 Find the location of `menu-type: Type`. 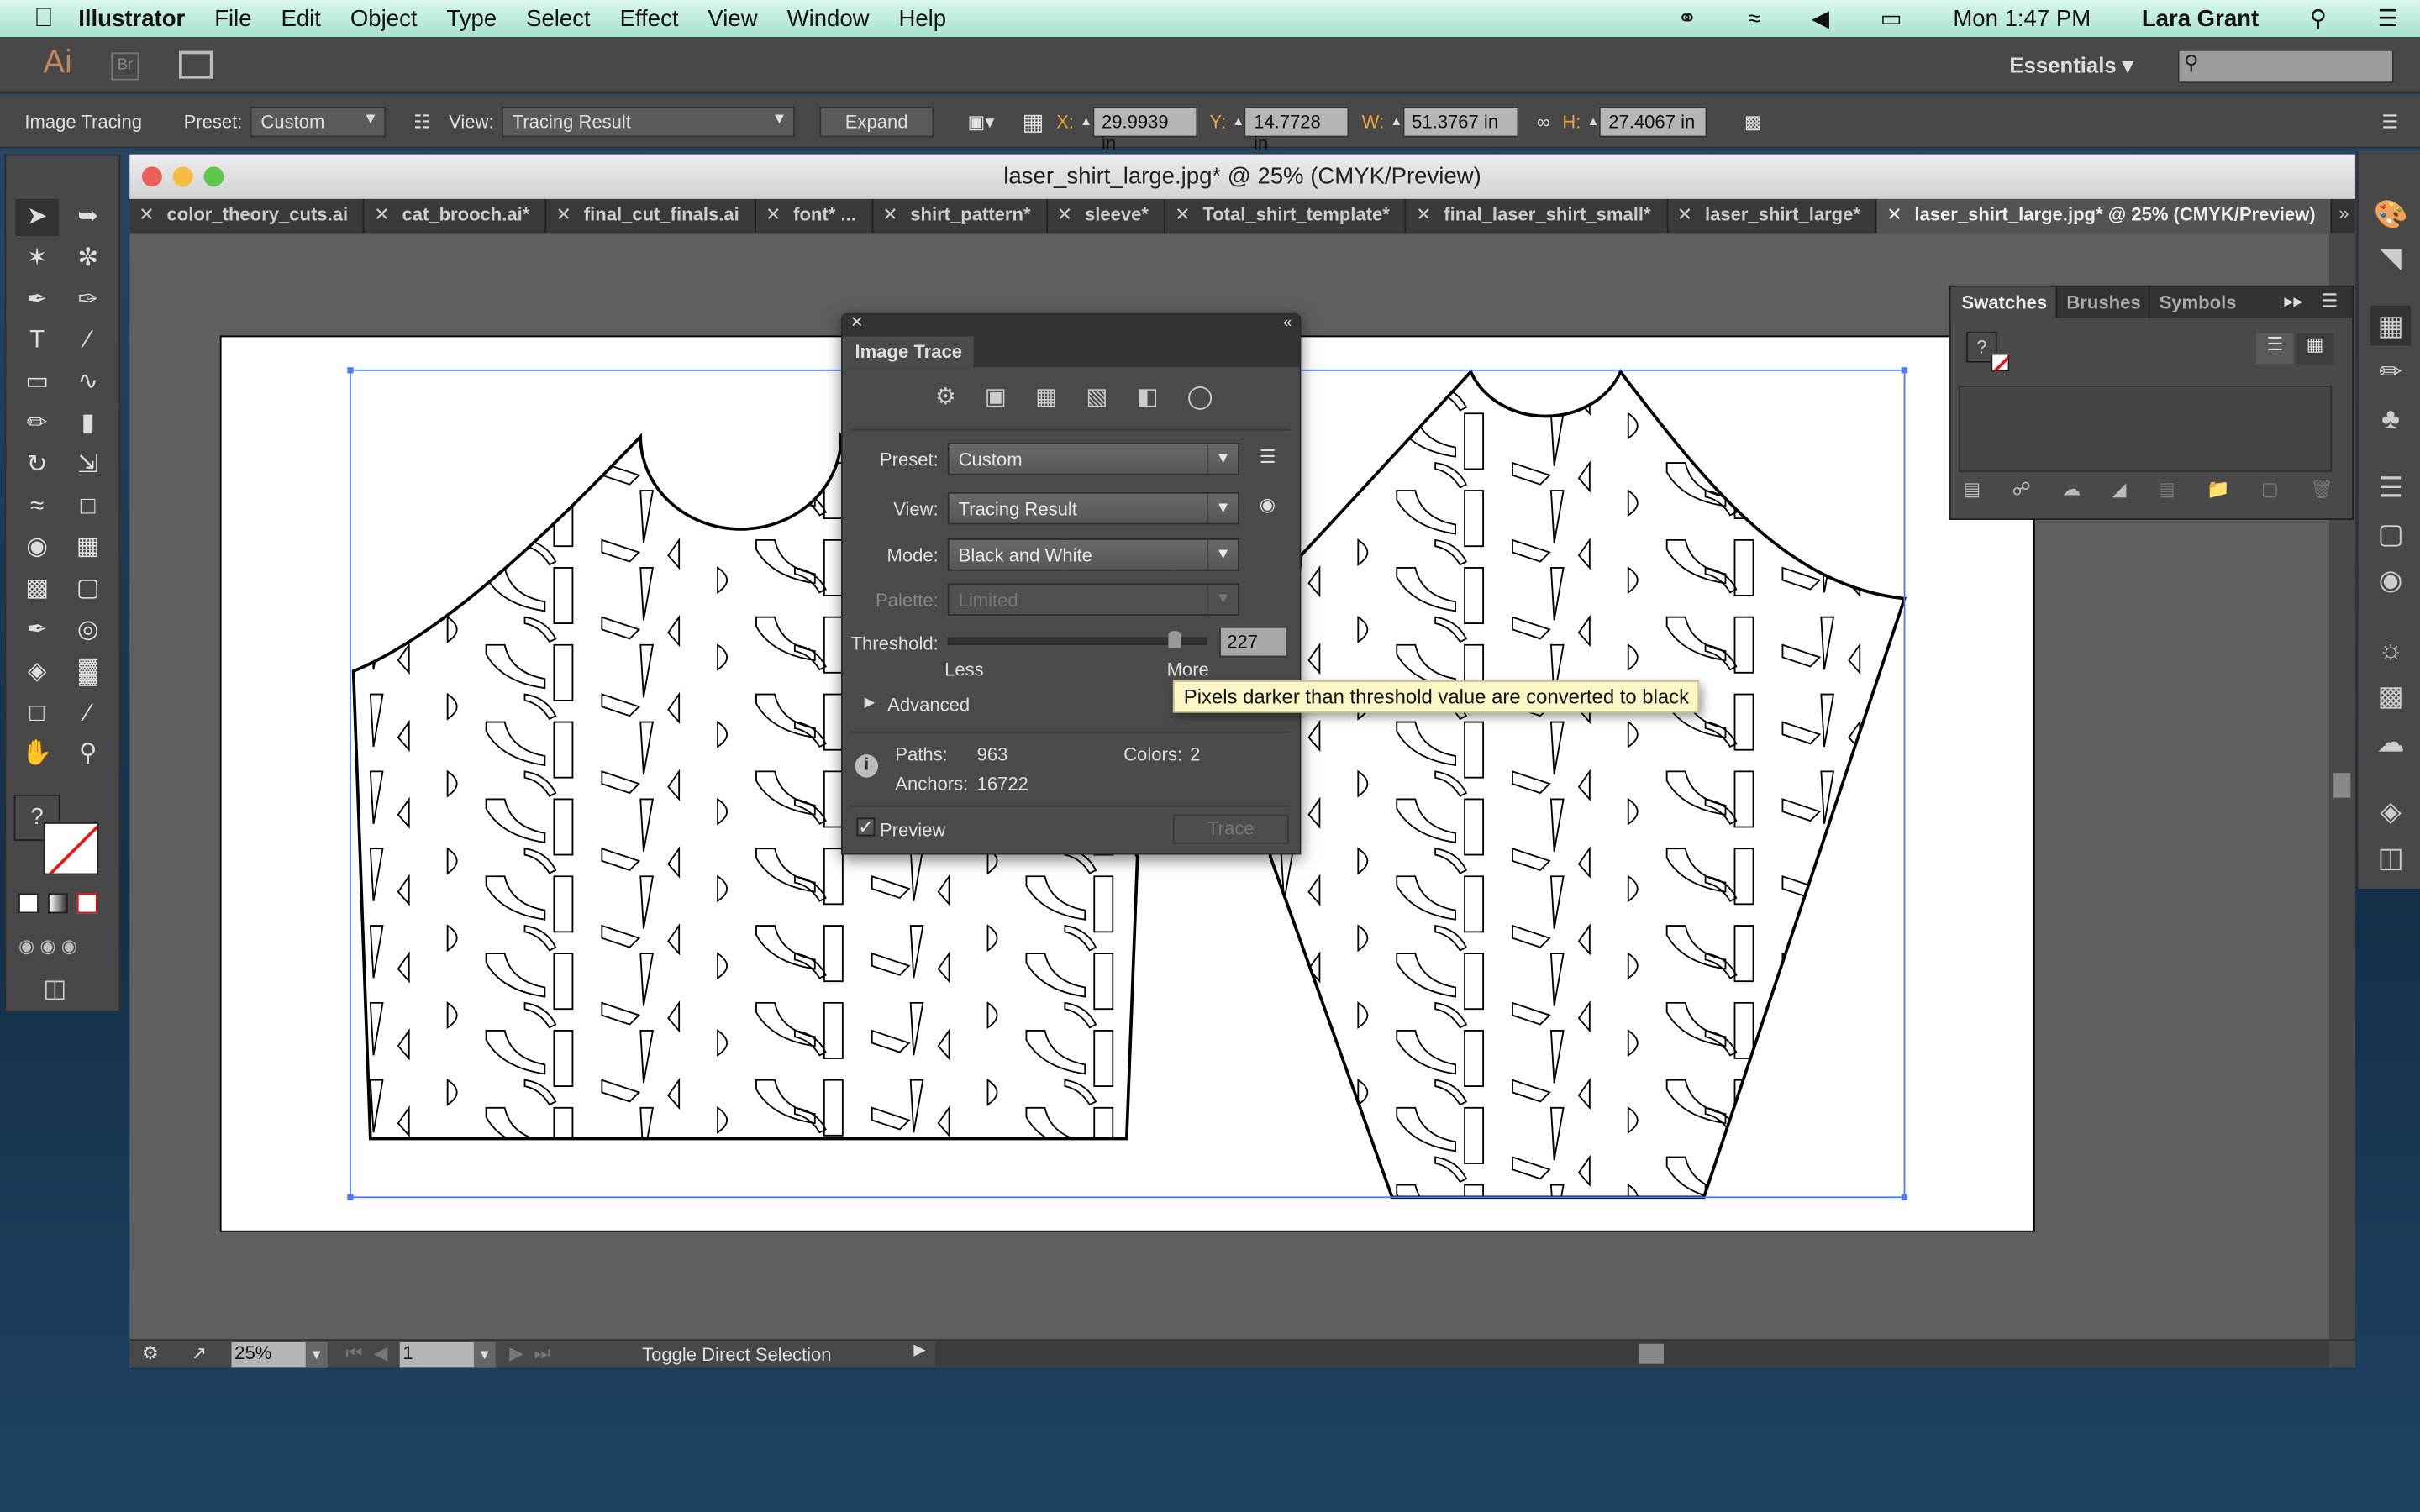

menu-type: Type is located at coordinates (471, 18).